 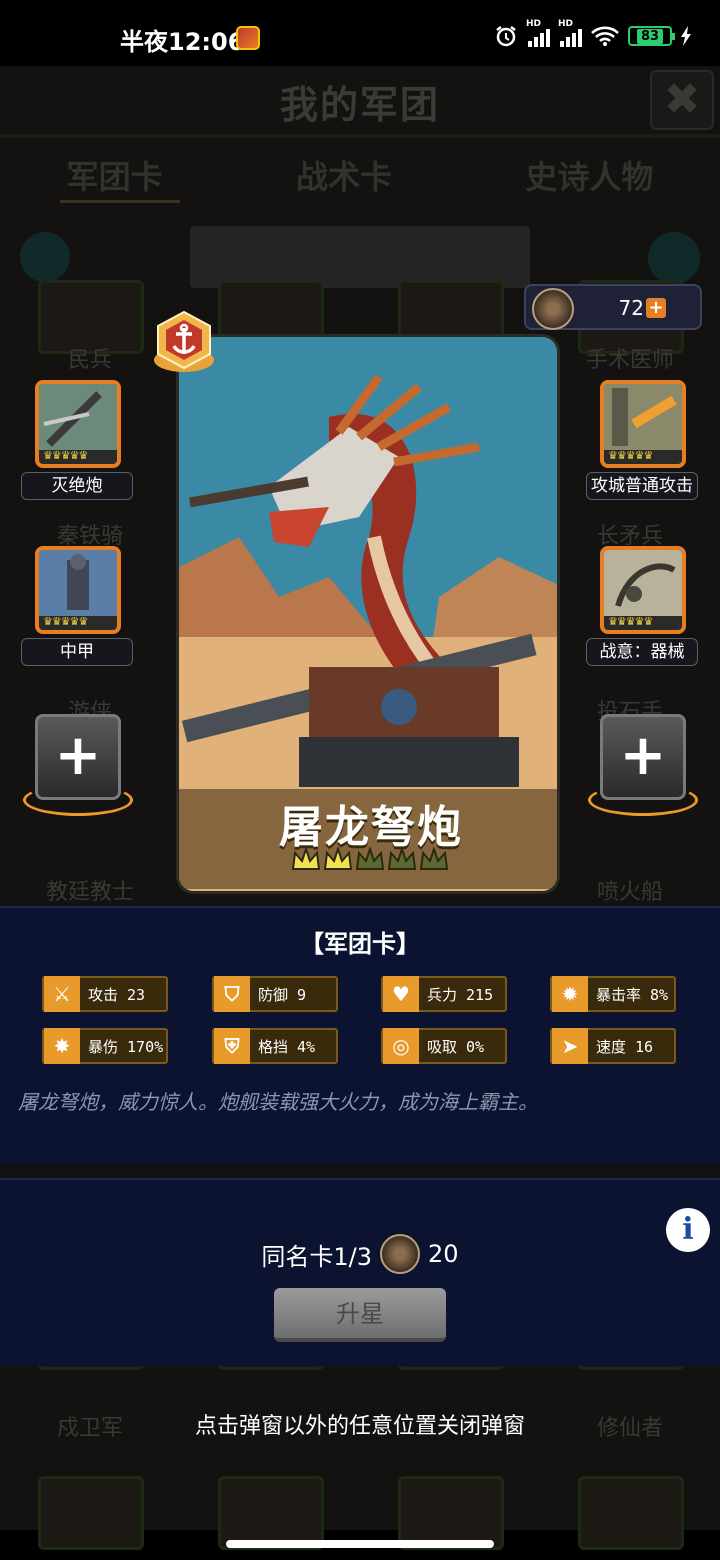 I want to click on tab-tactic-cards: 战术卡, so click(x=344, y=175).